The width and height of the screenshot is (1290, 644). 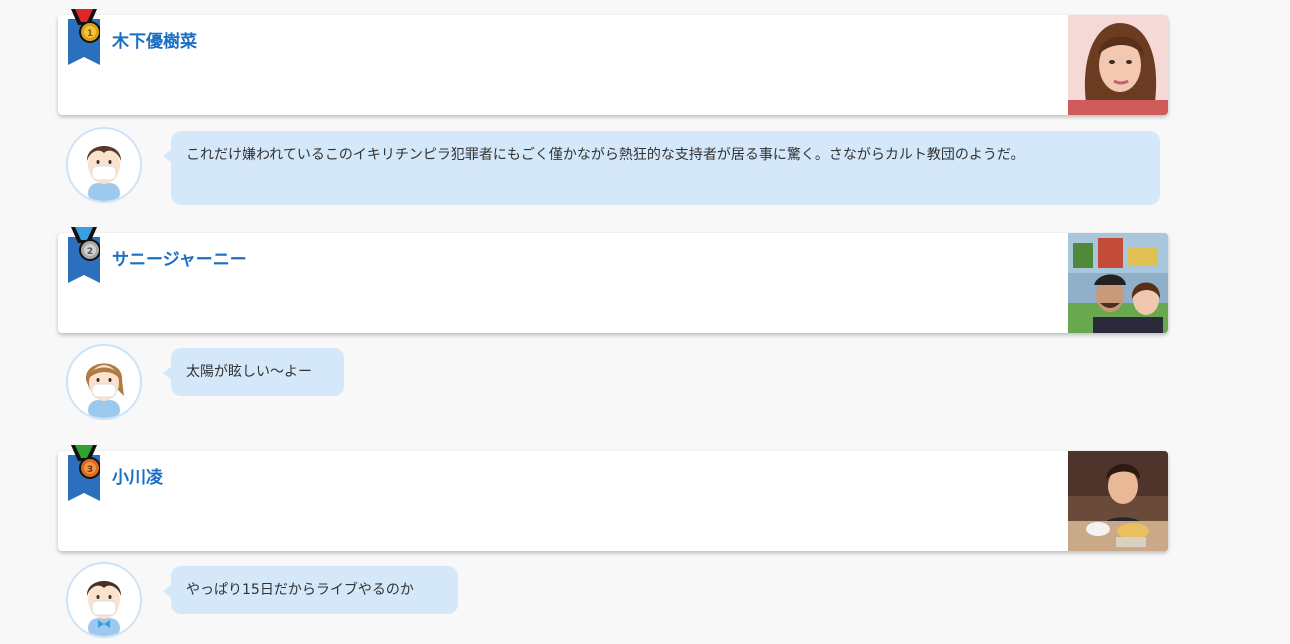 What do you see at coordinates (90, 34) in the screenshot?
I see `svg-text: 1` at bounding box center [90, 34].